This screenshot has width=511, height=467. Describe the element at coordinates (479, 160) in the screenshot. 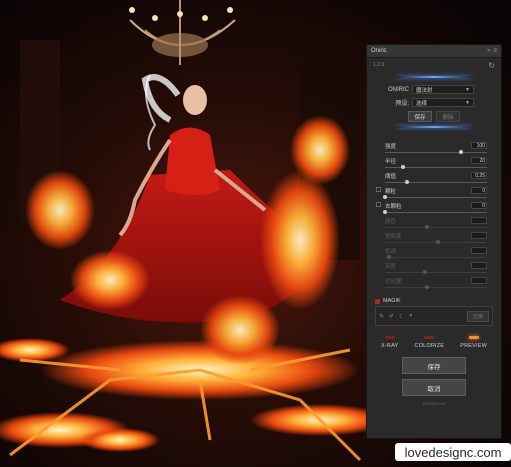

I see `slider-value-field: 20` at that location.